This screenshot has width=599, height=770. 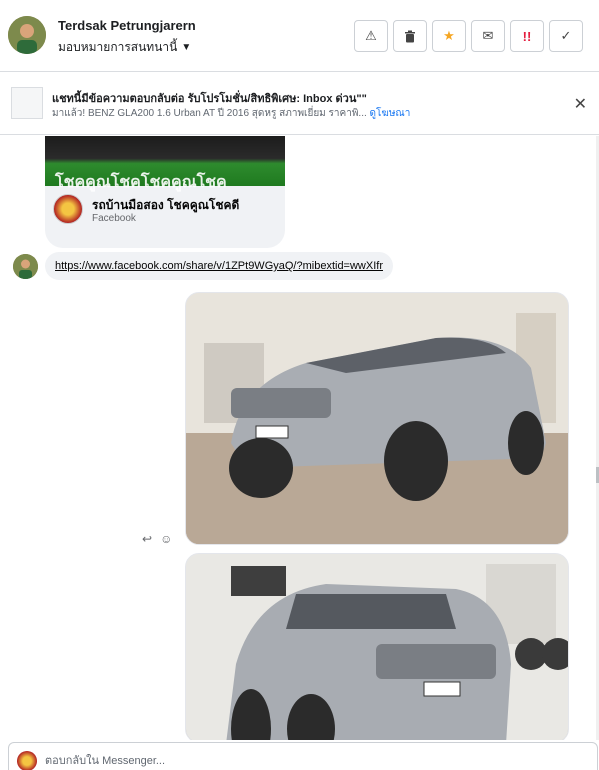 I want to click on mark-unread-button: ✉, so click(x=488, y=36).